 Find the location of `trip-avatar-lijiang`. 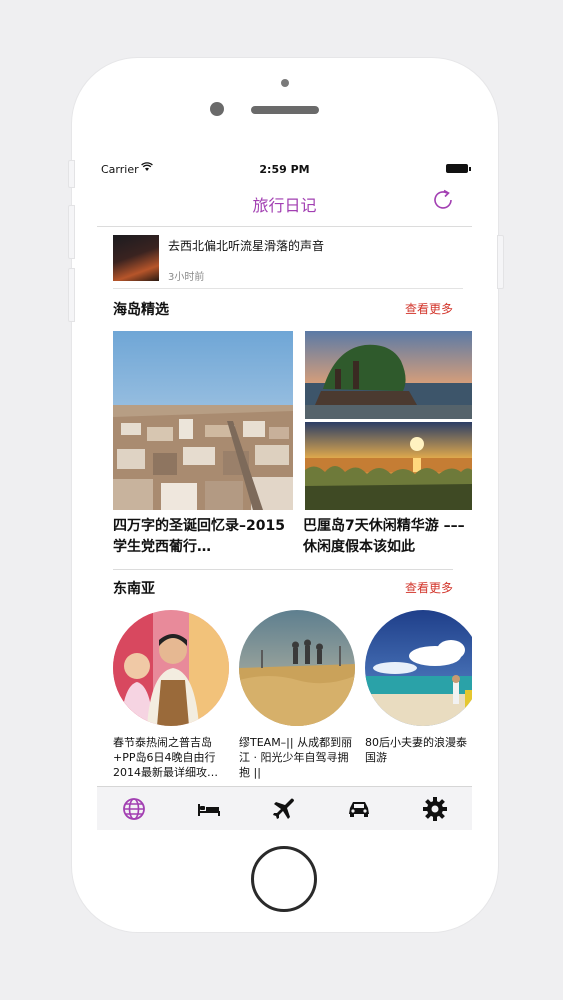

trip-avatar-lijiang is located at coordinates (297, 668).